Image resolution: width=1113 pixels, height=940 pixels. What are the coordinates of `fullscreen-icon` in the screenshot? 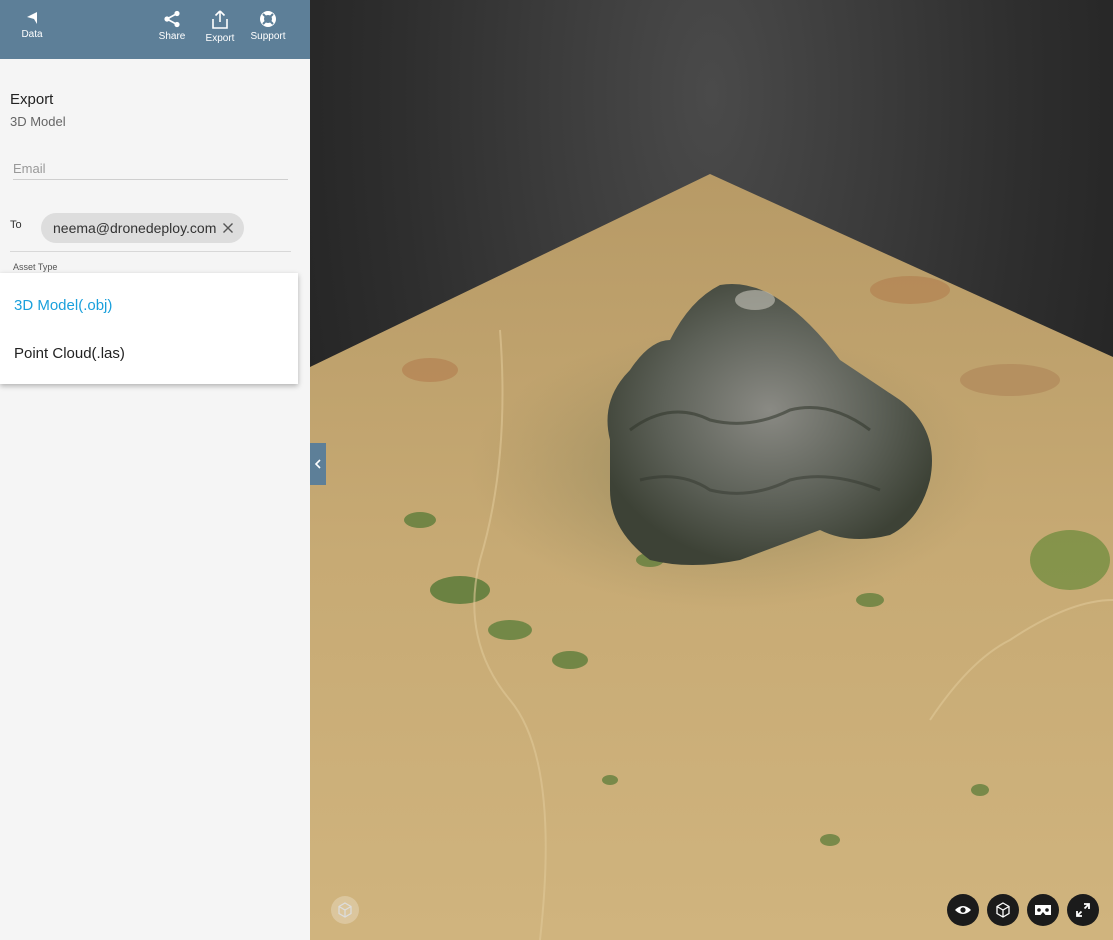 It's located at (1083, 910).